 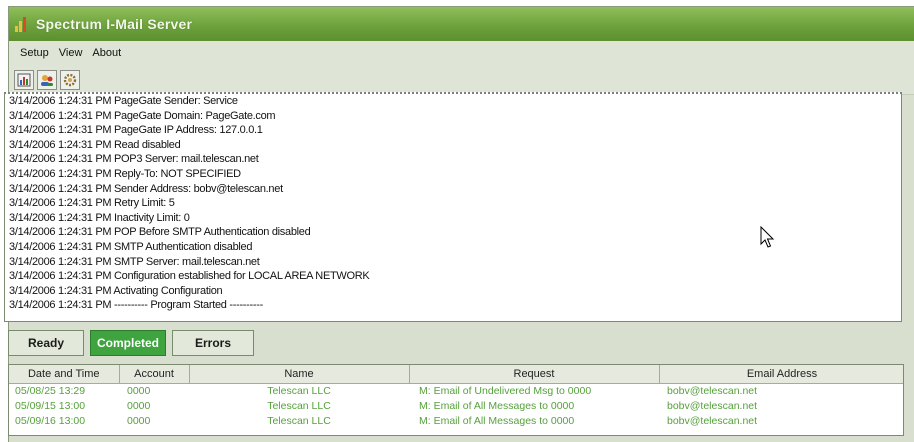 What do you see at coordinates (46, 343) in the screenshot?
I see `tab-ready: Ready` at bounding box center [46, 343].